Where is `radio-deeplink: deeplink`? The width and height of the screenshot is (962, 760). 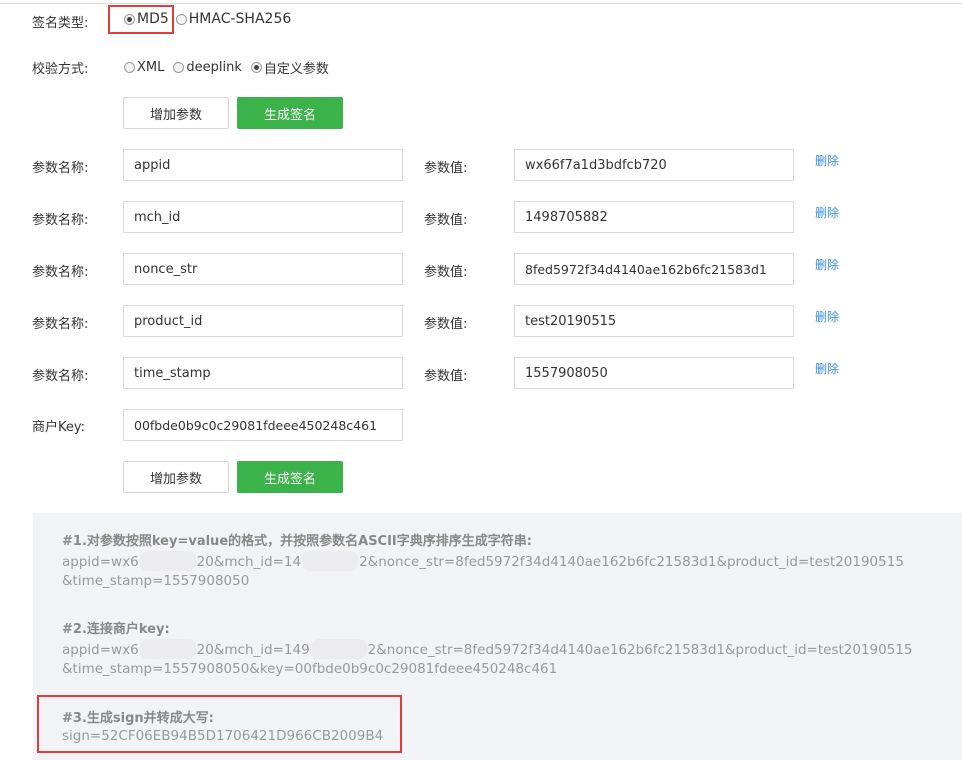
radio-deeplink: deeplink is located at coordinates (207, 67).